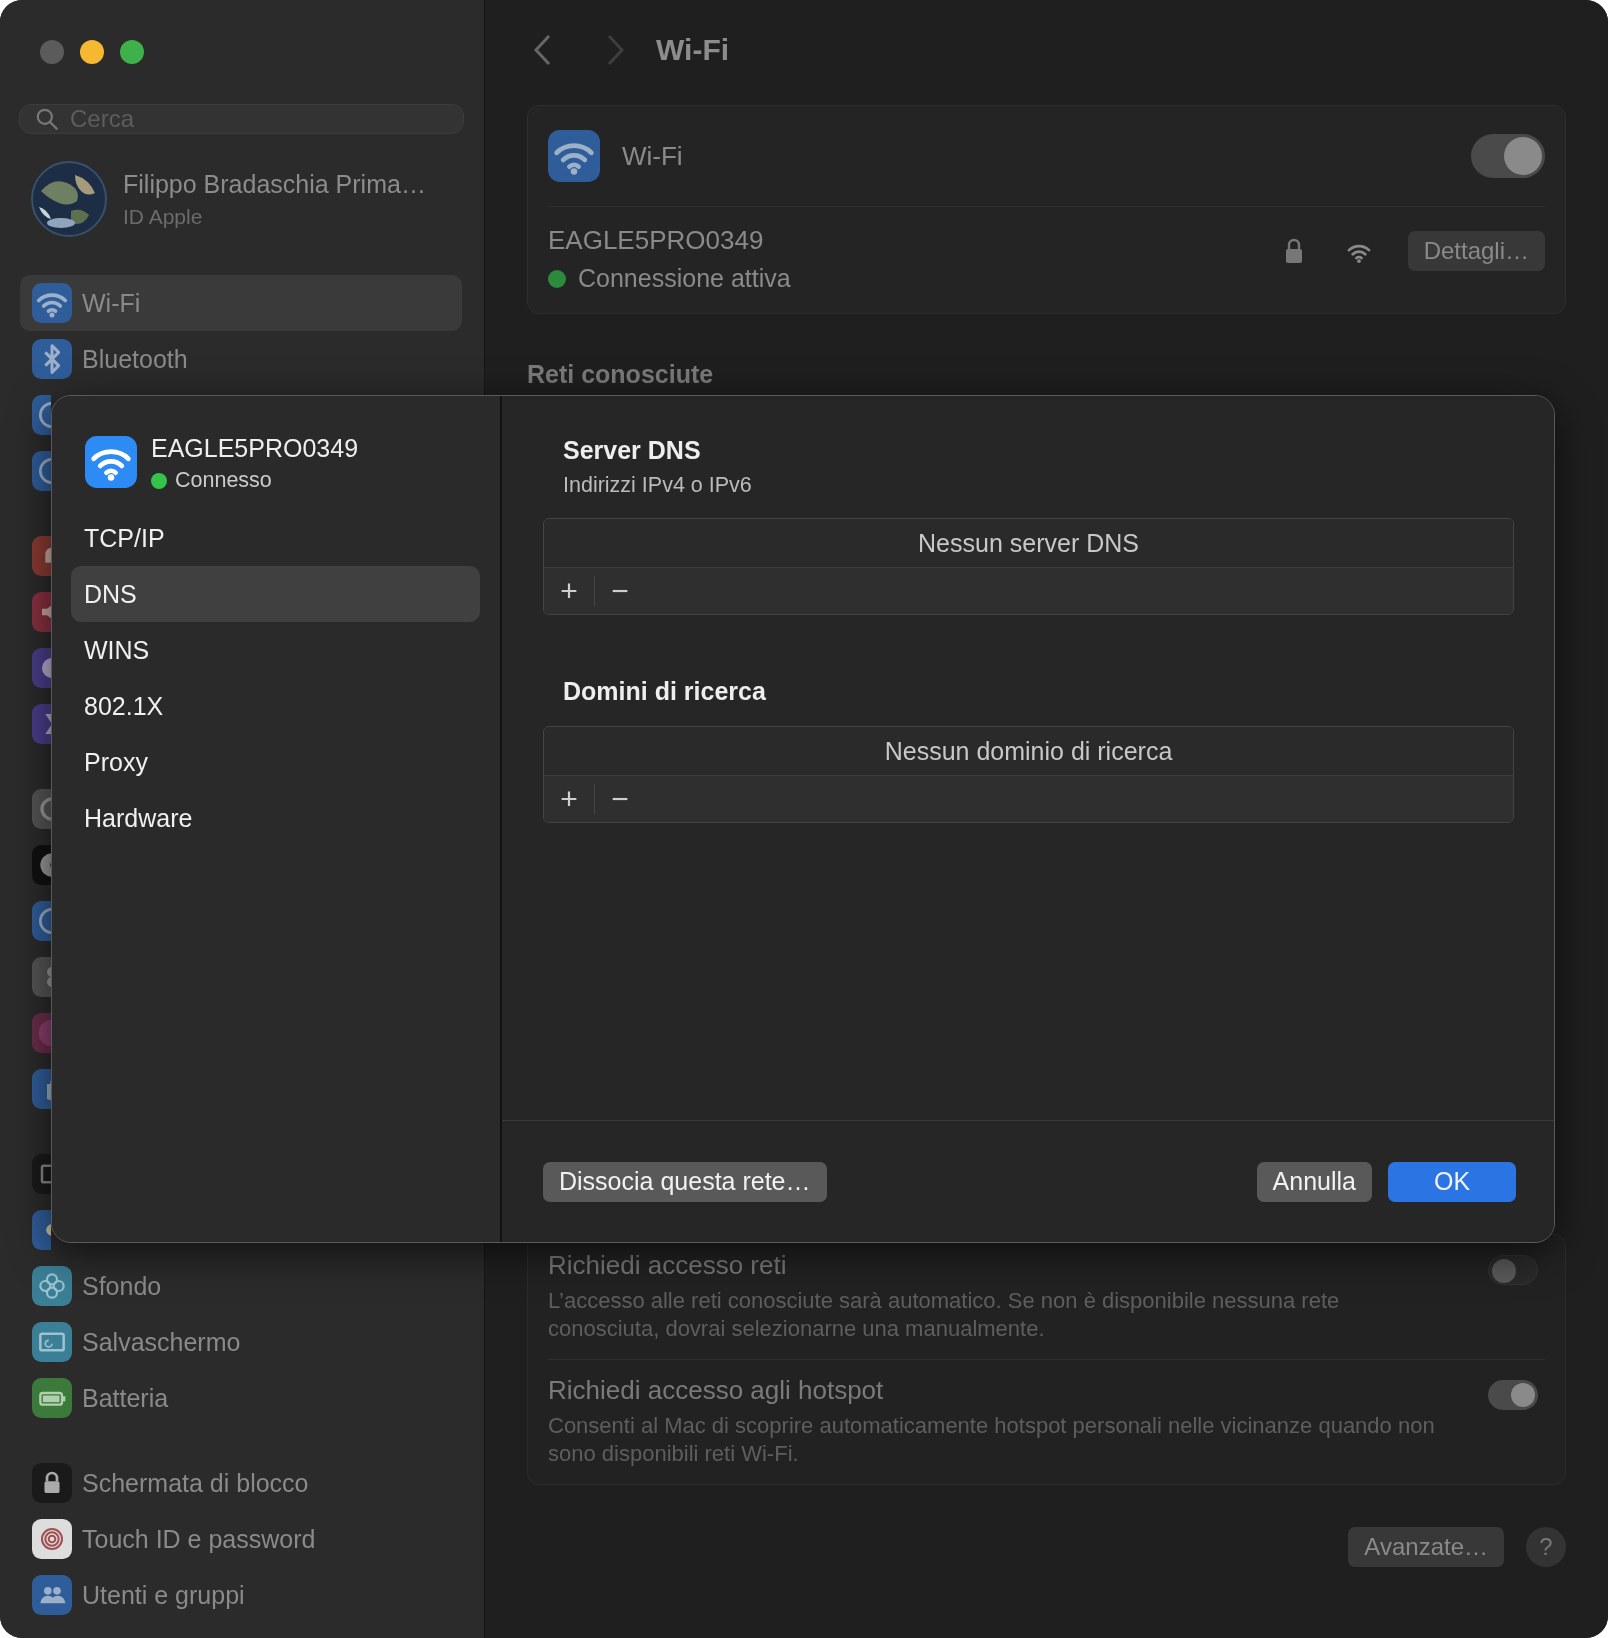 The height and width of the screenshot is (1638, 1608). I want to click on page-title: Wi-Fi, so click(693, 50).